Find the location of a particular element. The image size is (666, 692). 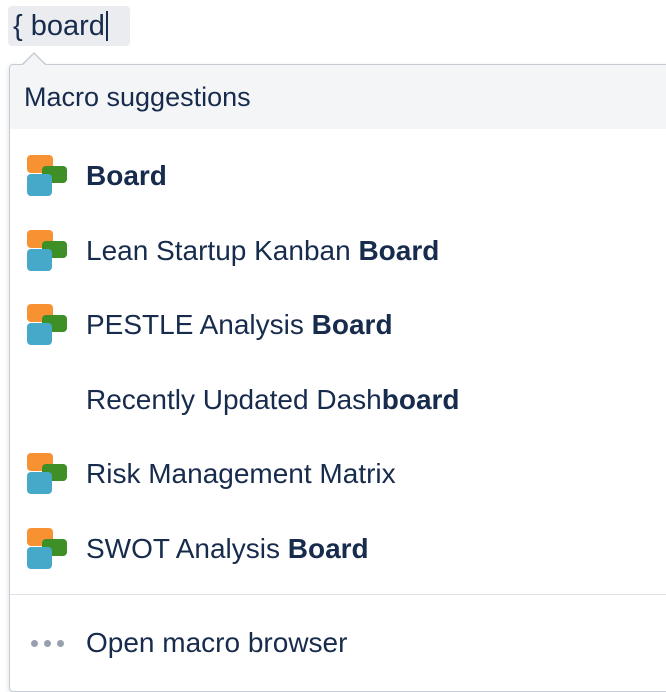

footer-label: Open macro browser is located at coordinates (217, 642).